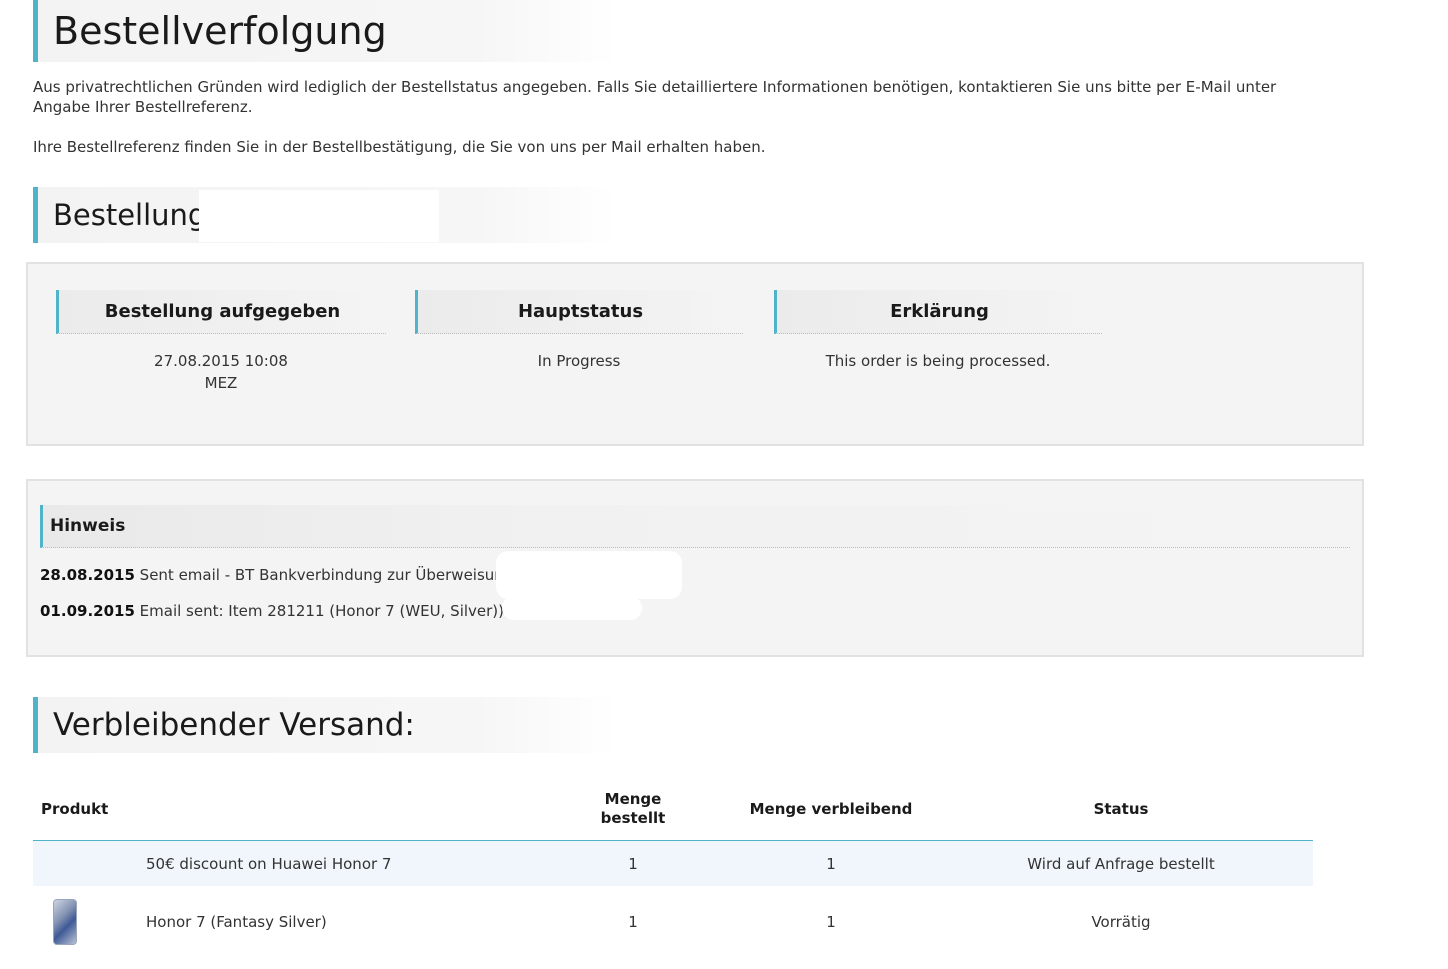 Image resolution: width=1448 pixels, height=969 pixels. What do you see at coordinates (938, 361) in the screenshot?
I see `order-explanation-value: This order is being processed.` at bounding box center [938, 361].